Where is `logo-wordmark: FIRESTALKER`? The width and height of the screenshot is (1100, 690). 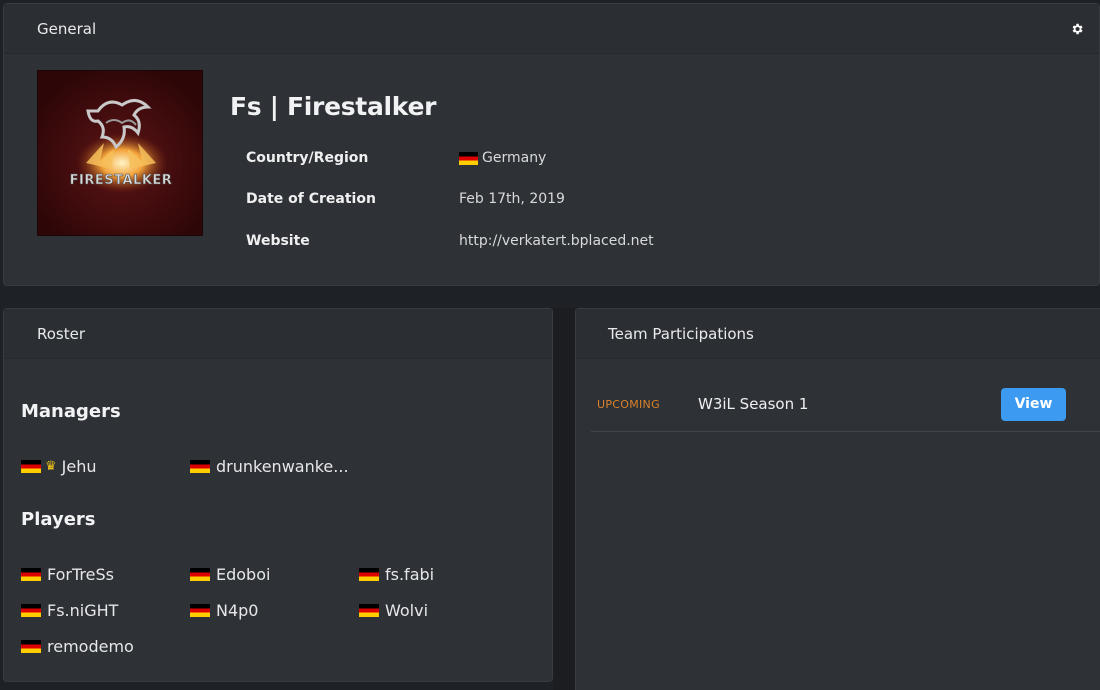 logo-wordmark: FIRESTALKER is located at coordinates (121, 180).